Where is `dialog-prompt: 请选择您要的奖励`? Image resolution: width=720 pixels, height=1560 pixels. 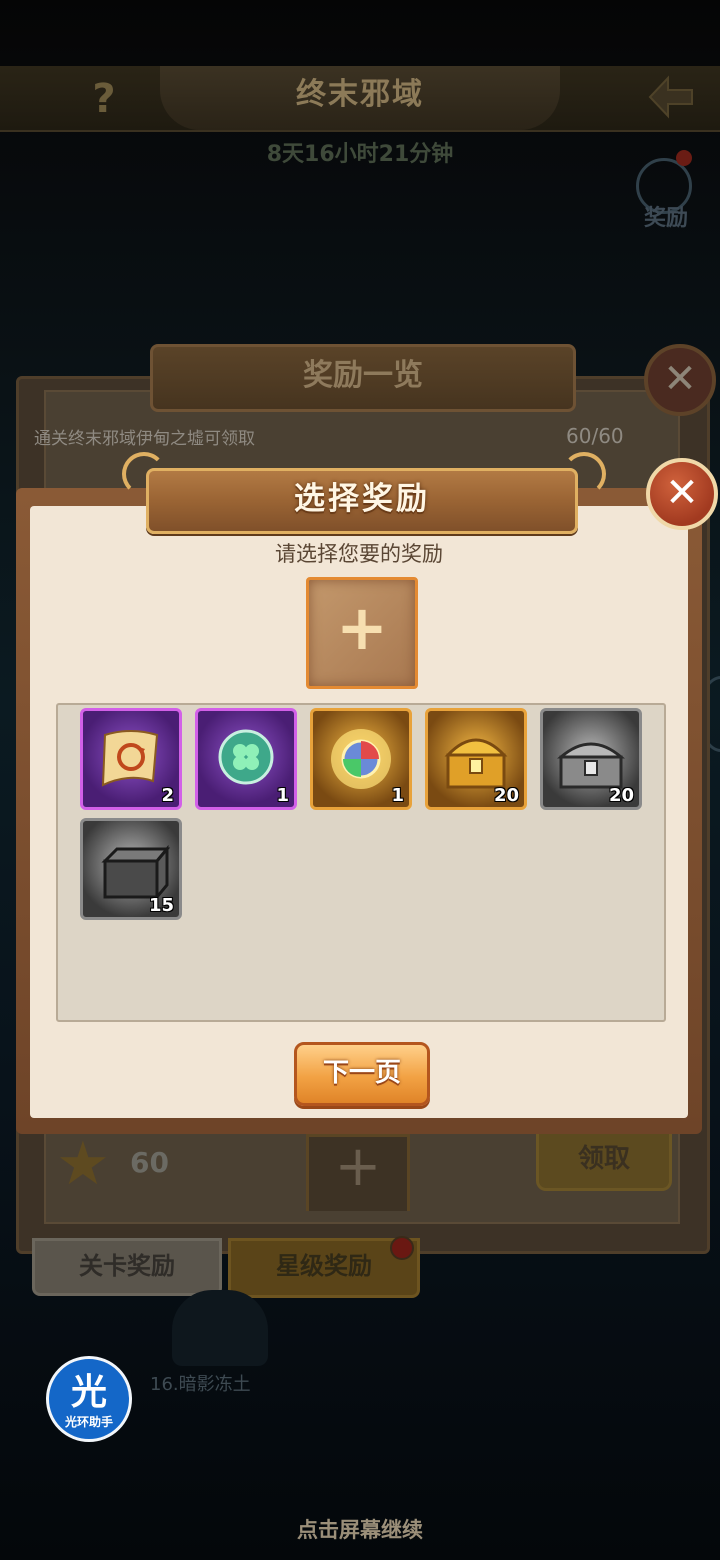 dialog-prompt: 请选择您要的奖励 is located at coordinates (359, 554).